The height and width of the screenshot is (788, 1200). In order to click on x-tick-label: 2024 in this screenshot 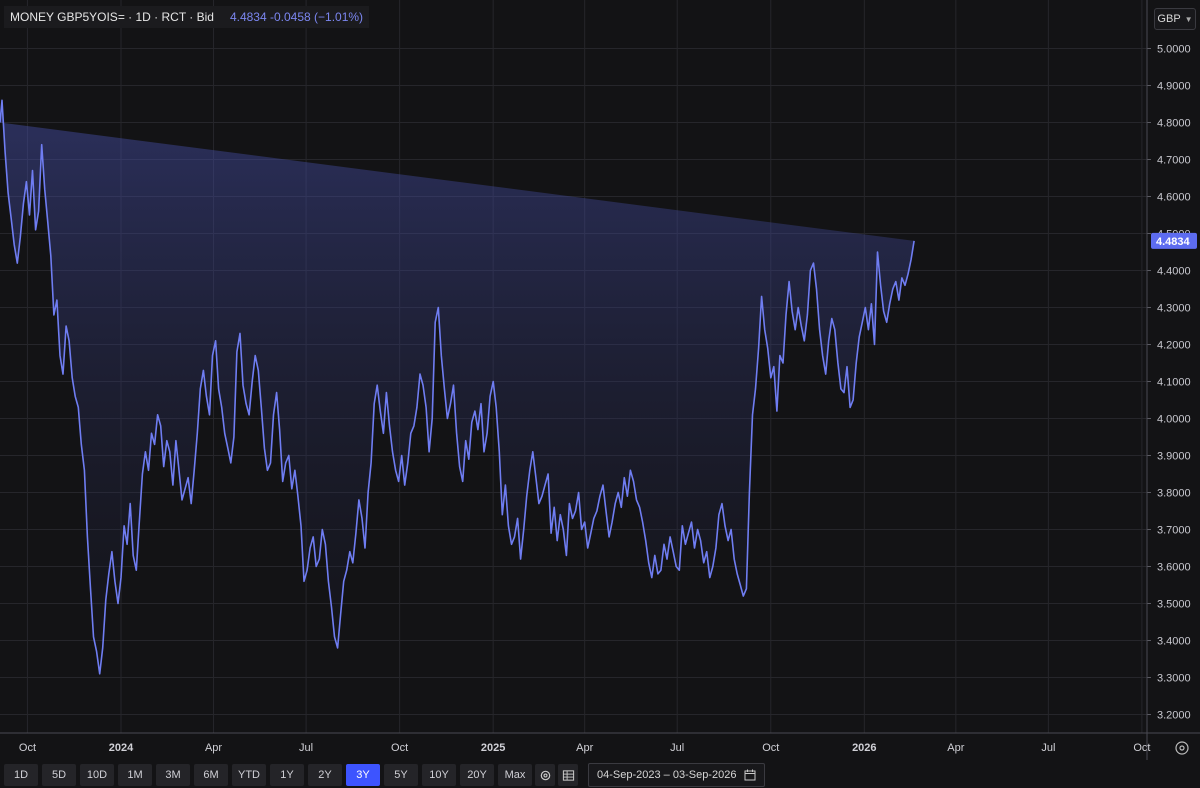, I will do `click(121, 748)`.